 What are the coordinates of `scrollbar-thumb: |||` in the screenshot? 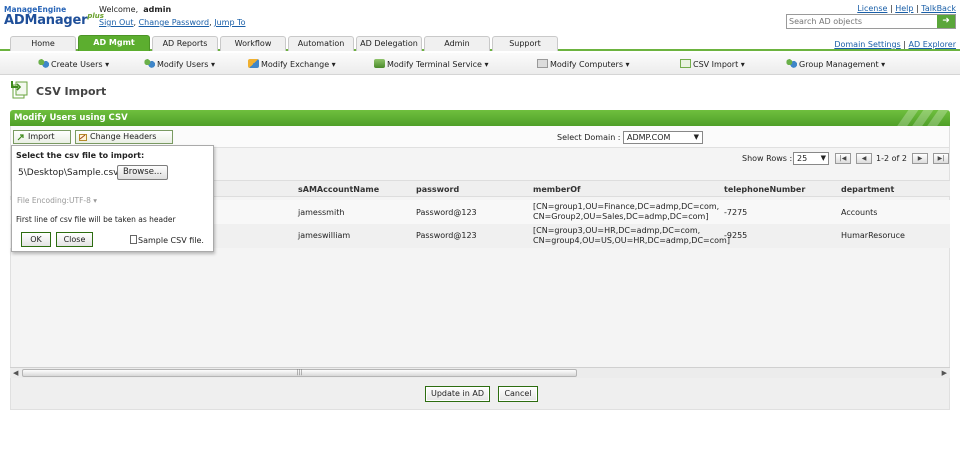 It's located at (299, 373).